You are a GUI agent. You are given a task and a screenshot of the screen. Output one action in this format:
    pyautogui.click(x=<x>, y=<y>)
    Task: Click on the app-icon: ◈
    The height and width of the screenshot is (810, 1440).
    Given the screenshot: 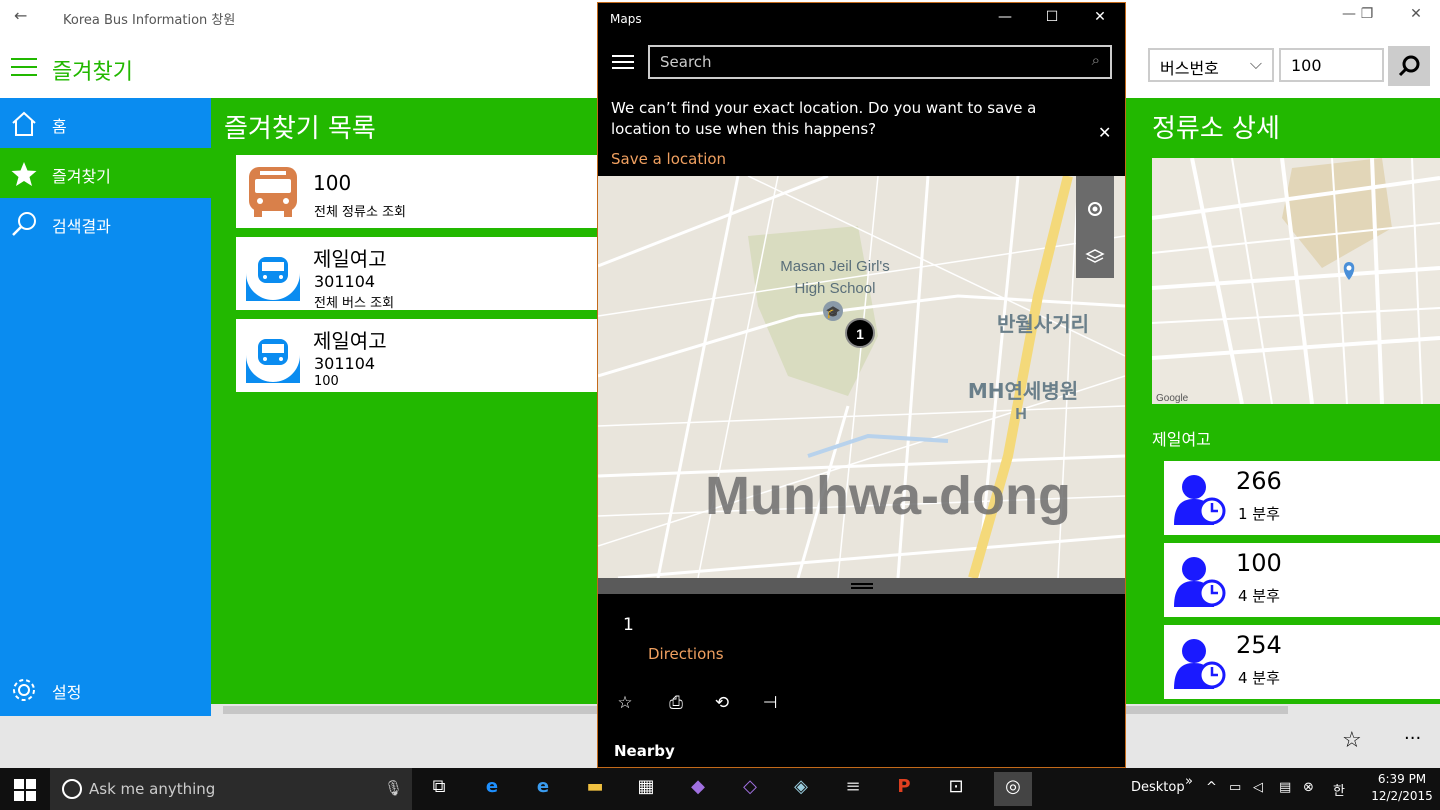 What is the action you would take?
    pyautogui.click(x=801, y=789)
    